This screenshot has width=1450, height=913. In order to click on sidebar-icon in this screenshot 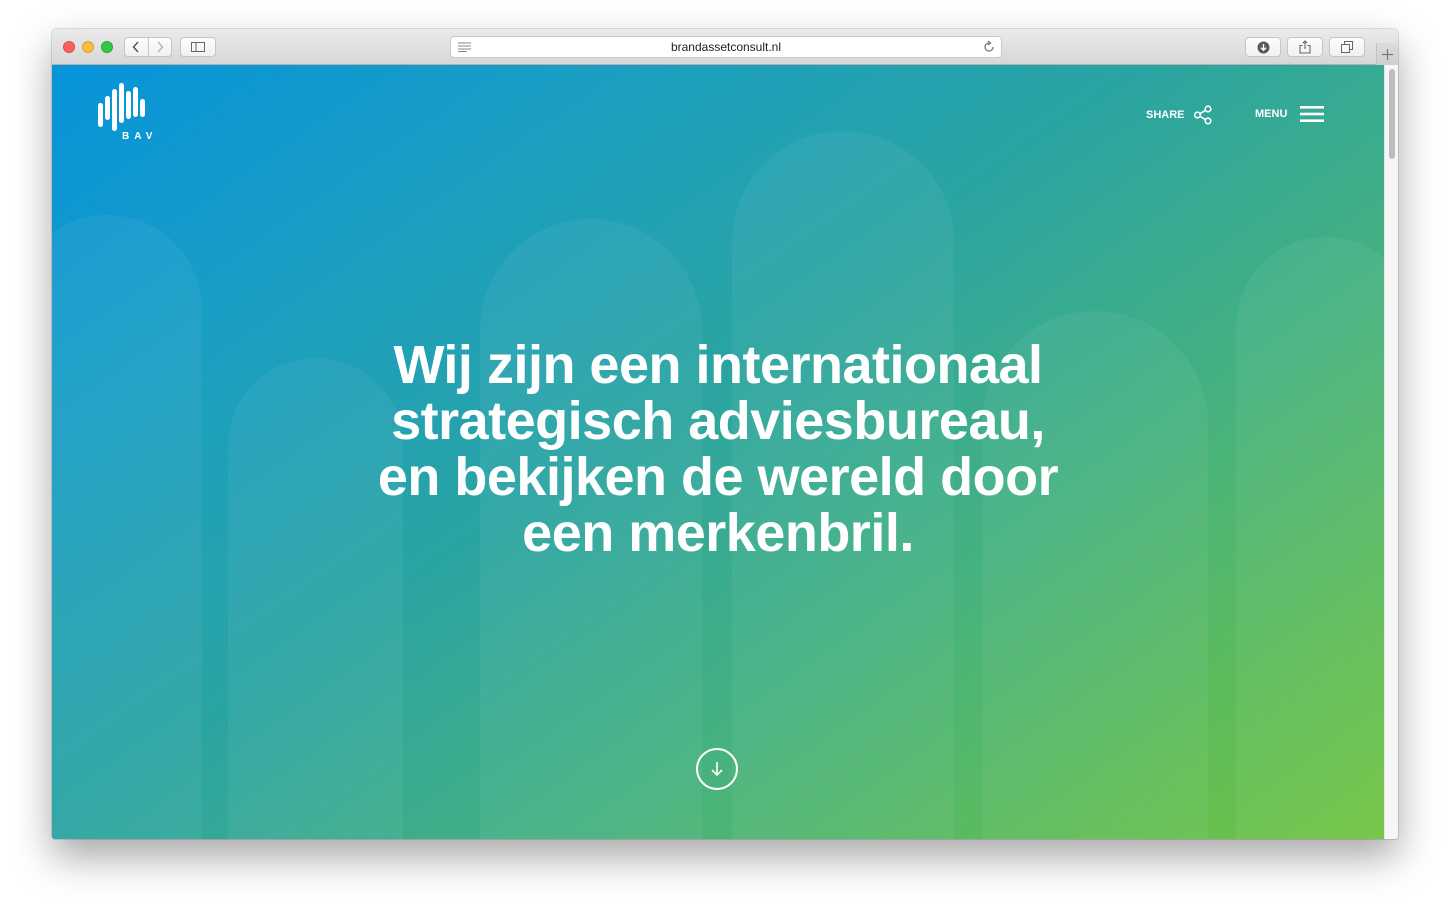, I will do `click(198, 47)`.